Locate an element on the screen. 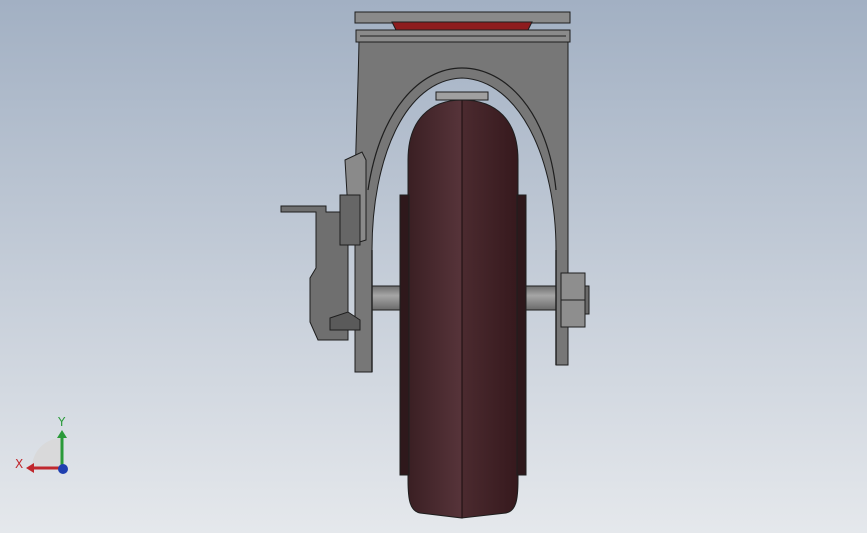  wheel-hub-left is located at coordinates (404, 335).